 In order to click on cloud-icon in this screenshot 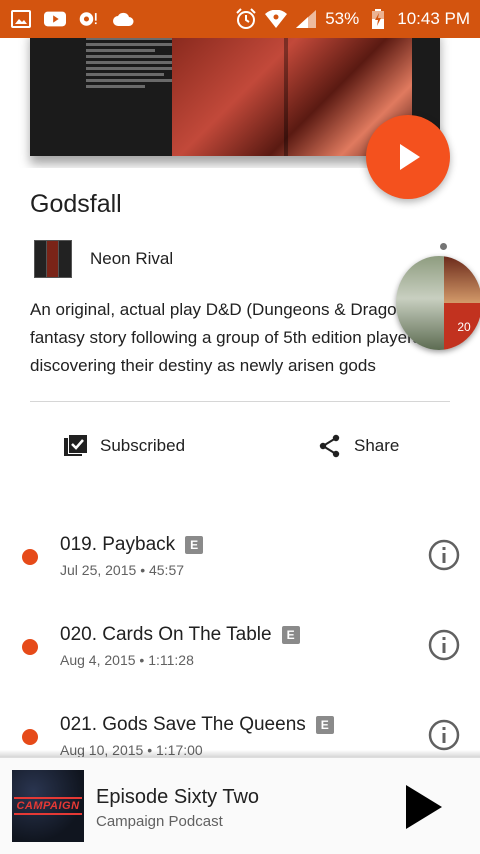, I will do `click(123, 19)`.